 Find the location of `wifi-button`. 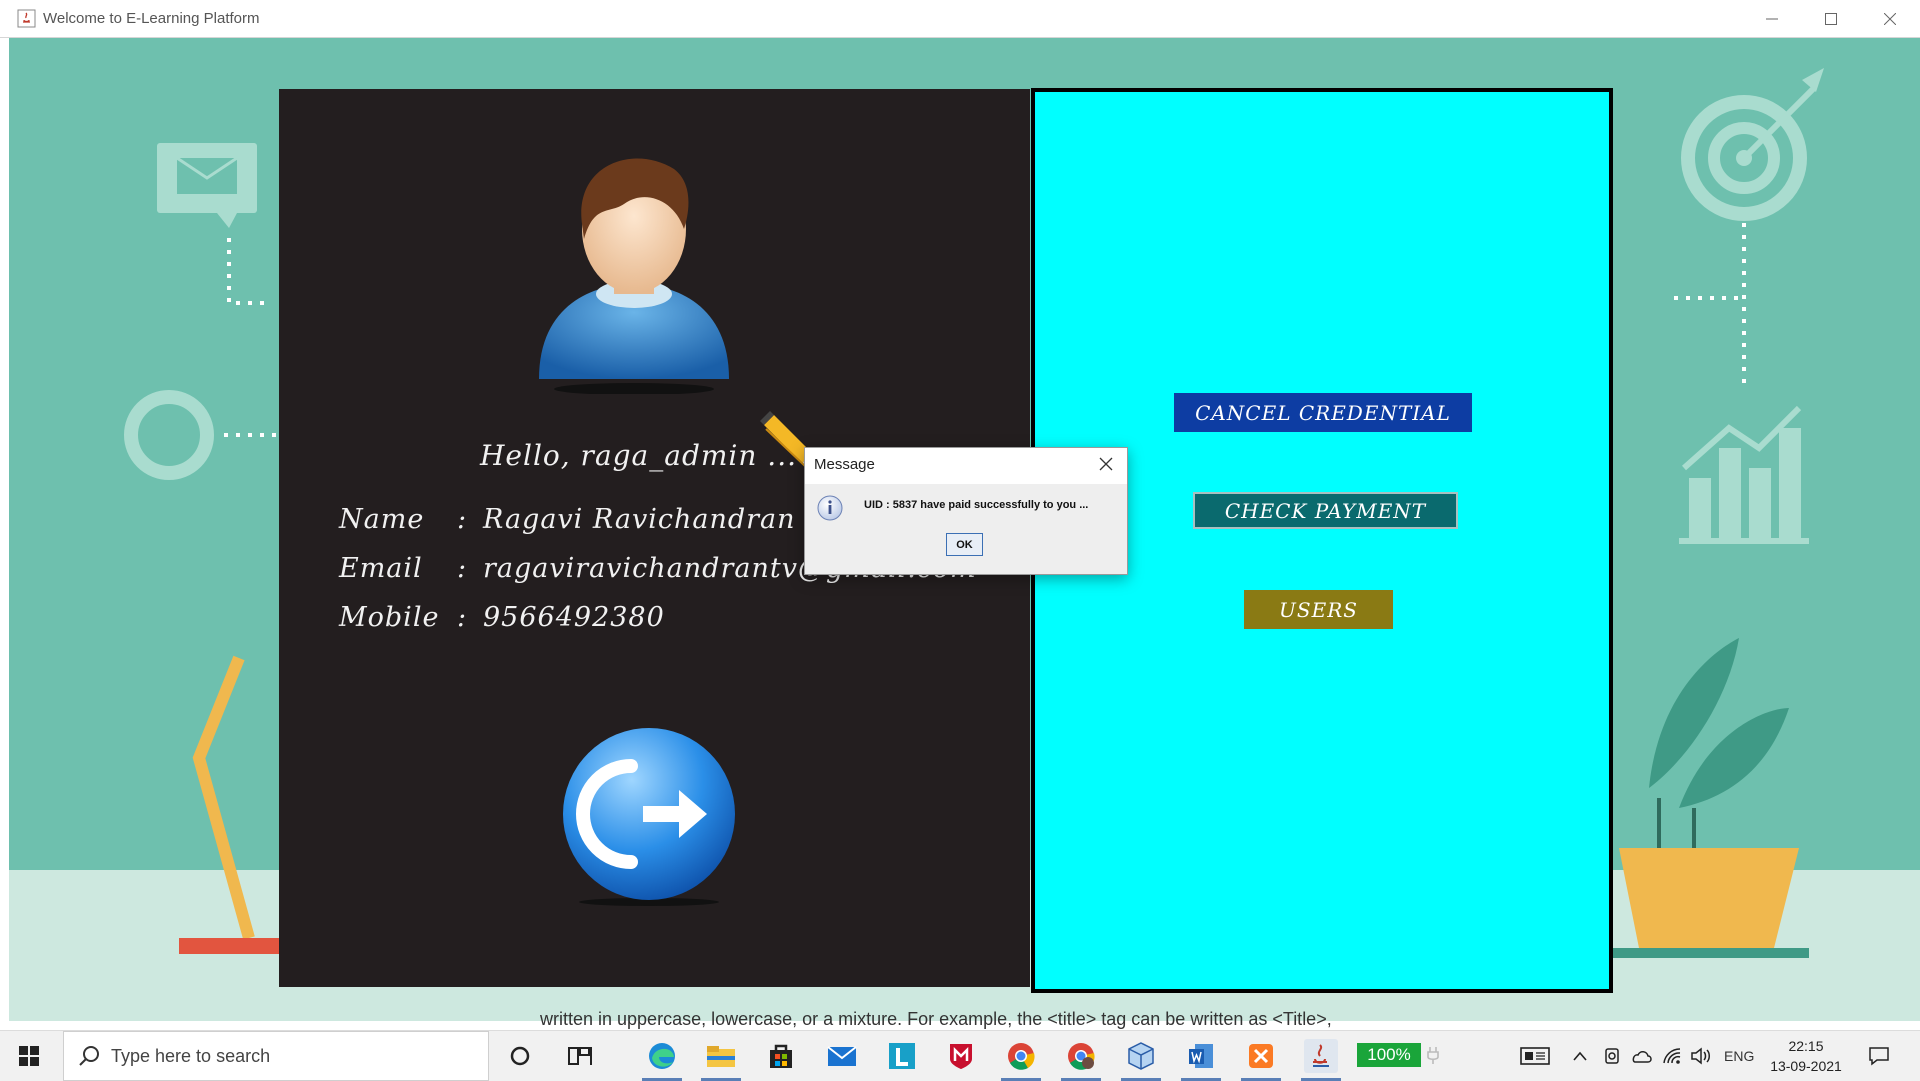

wifi-button is located at coordinates (1672, 1056).